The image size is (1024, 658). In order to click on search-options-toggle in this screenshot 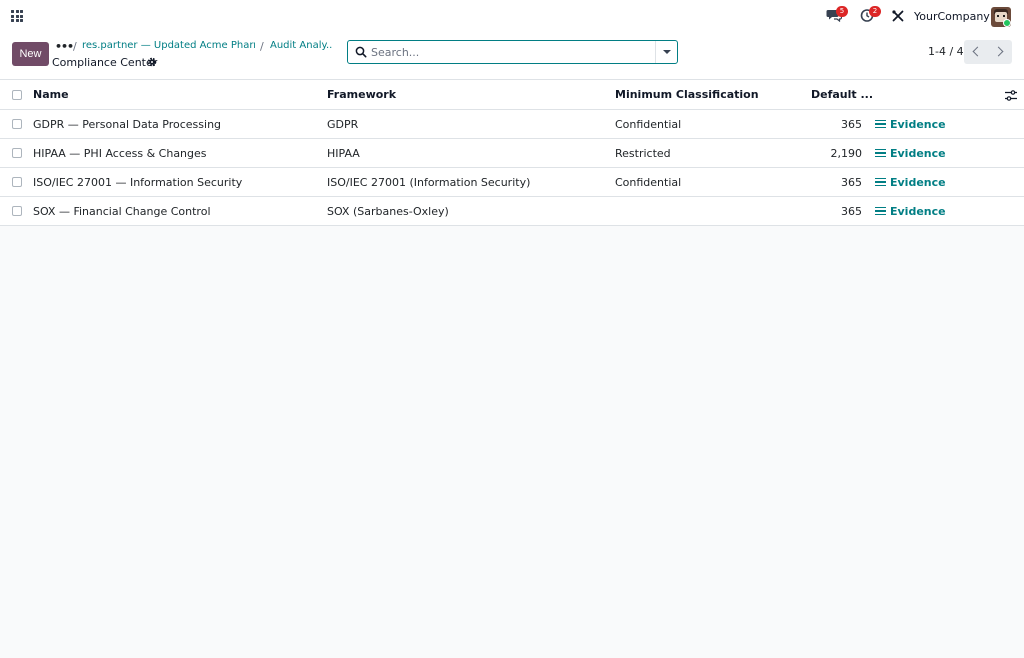, I will do `click(666, 52)`.